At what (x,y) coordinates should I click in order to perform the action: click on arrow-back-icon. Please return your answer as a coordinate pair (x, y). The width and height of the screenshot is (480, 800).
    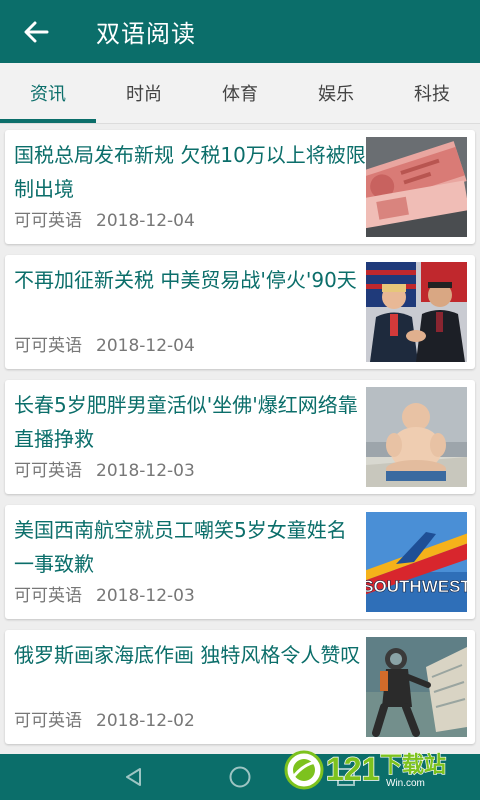
    Looking at the image, I should click on (36, 31).